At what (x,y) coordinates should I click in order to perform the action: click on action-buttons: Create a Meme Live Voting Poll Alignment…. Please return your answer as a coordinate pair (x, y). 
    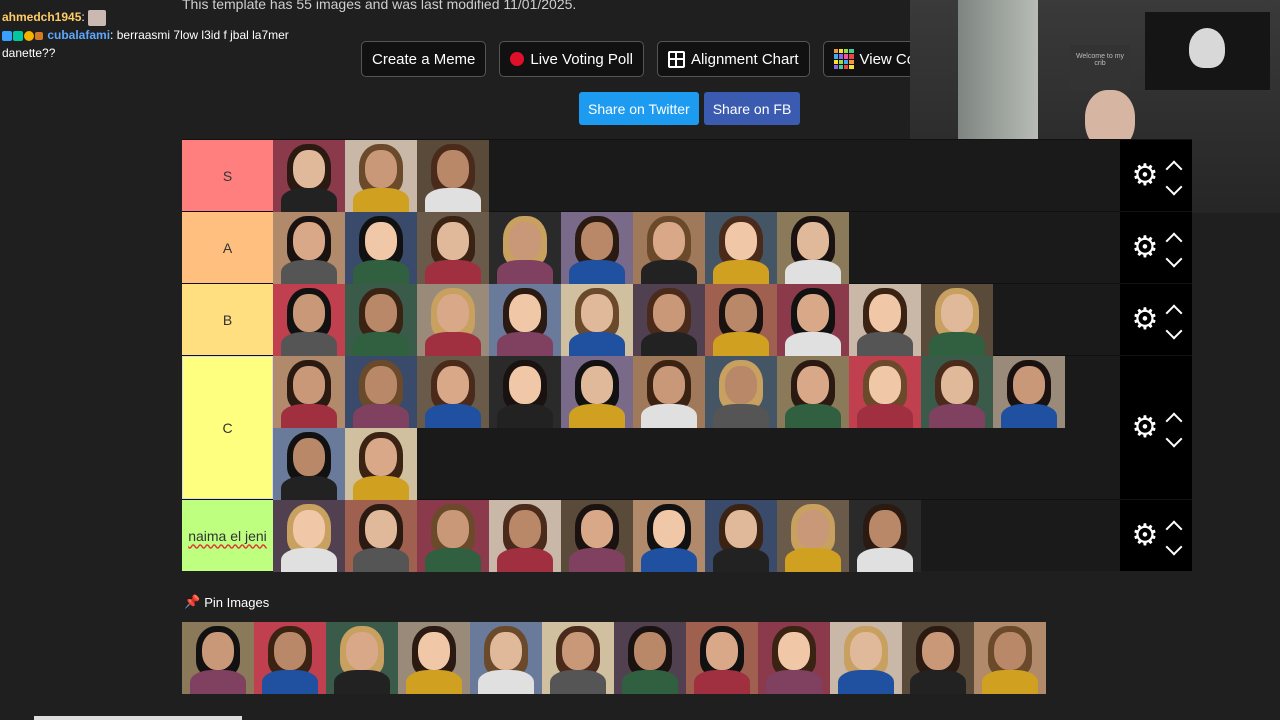
    Looking at the image, I should click on (644, 59).